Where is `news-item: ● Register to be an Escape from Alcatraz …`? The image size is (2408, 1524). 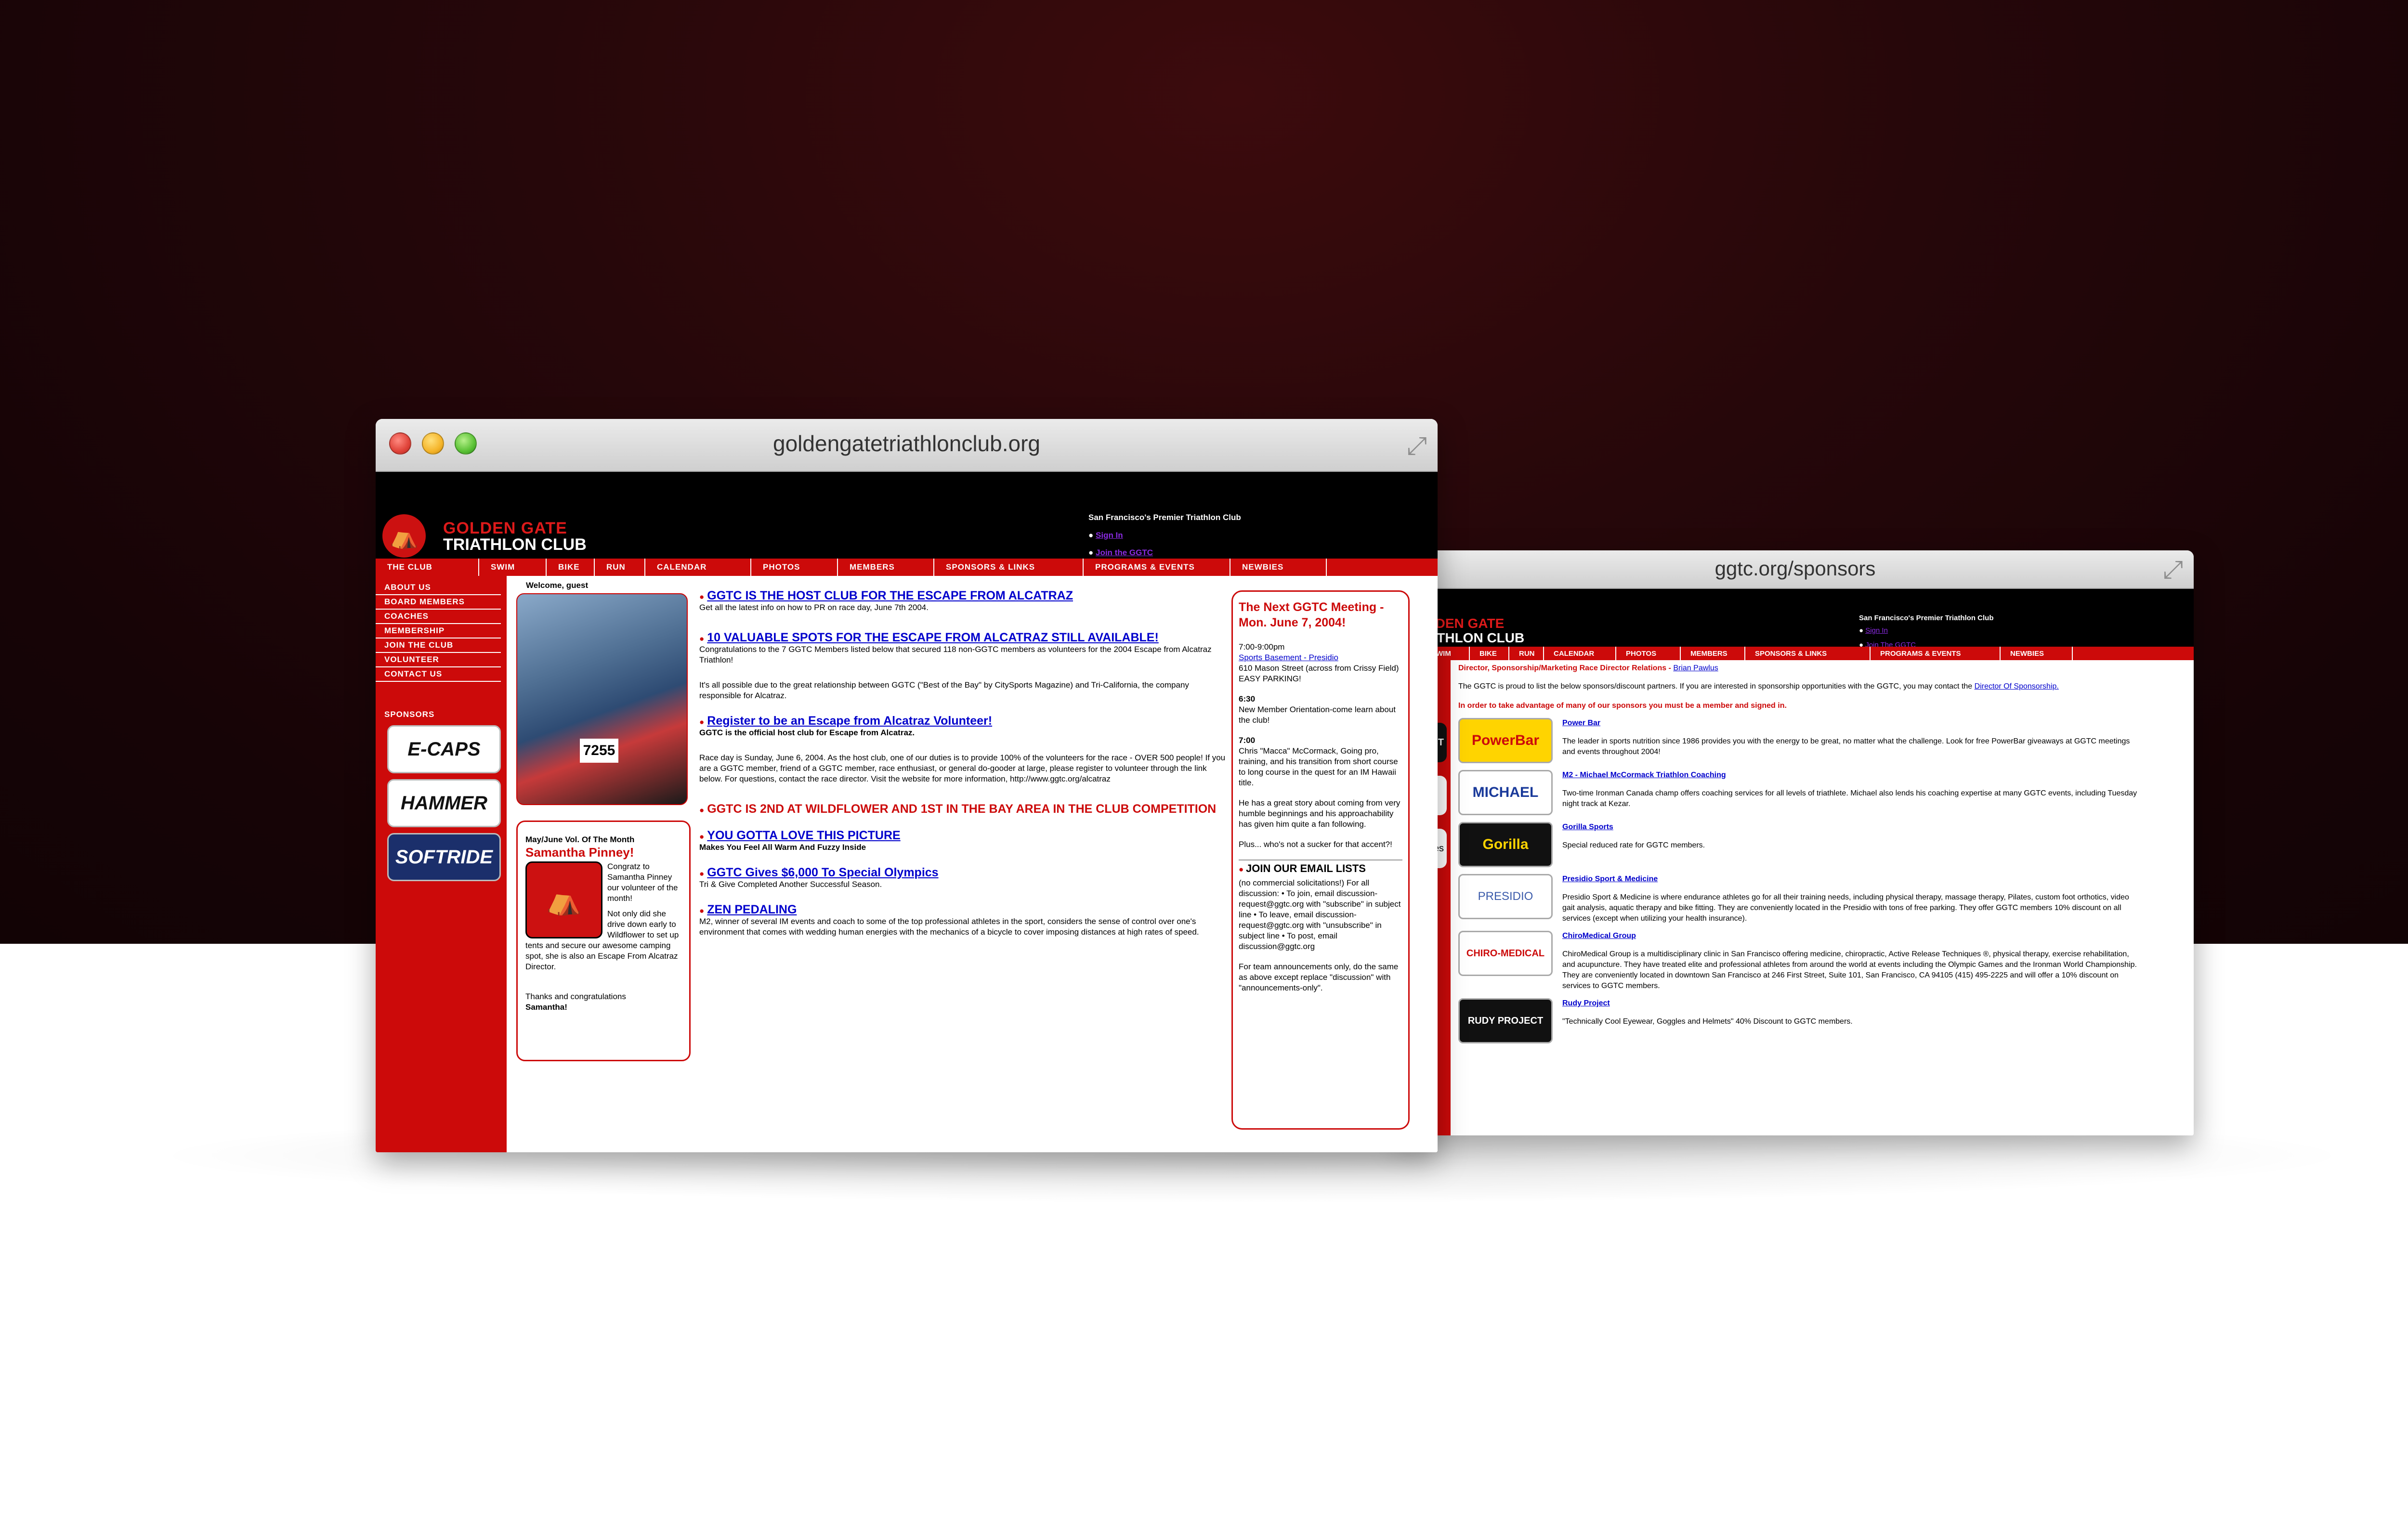 news-item: ● Register to be an Escape from Alcatraz … is located at coordinates (964, 726).